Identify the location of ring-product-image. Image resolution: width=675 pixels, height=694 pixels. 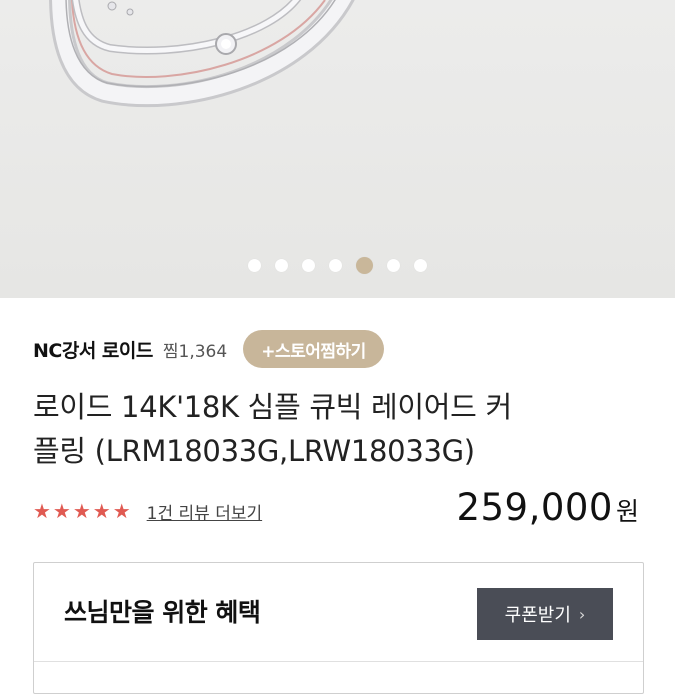
(202, 54).